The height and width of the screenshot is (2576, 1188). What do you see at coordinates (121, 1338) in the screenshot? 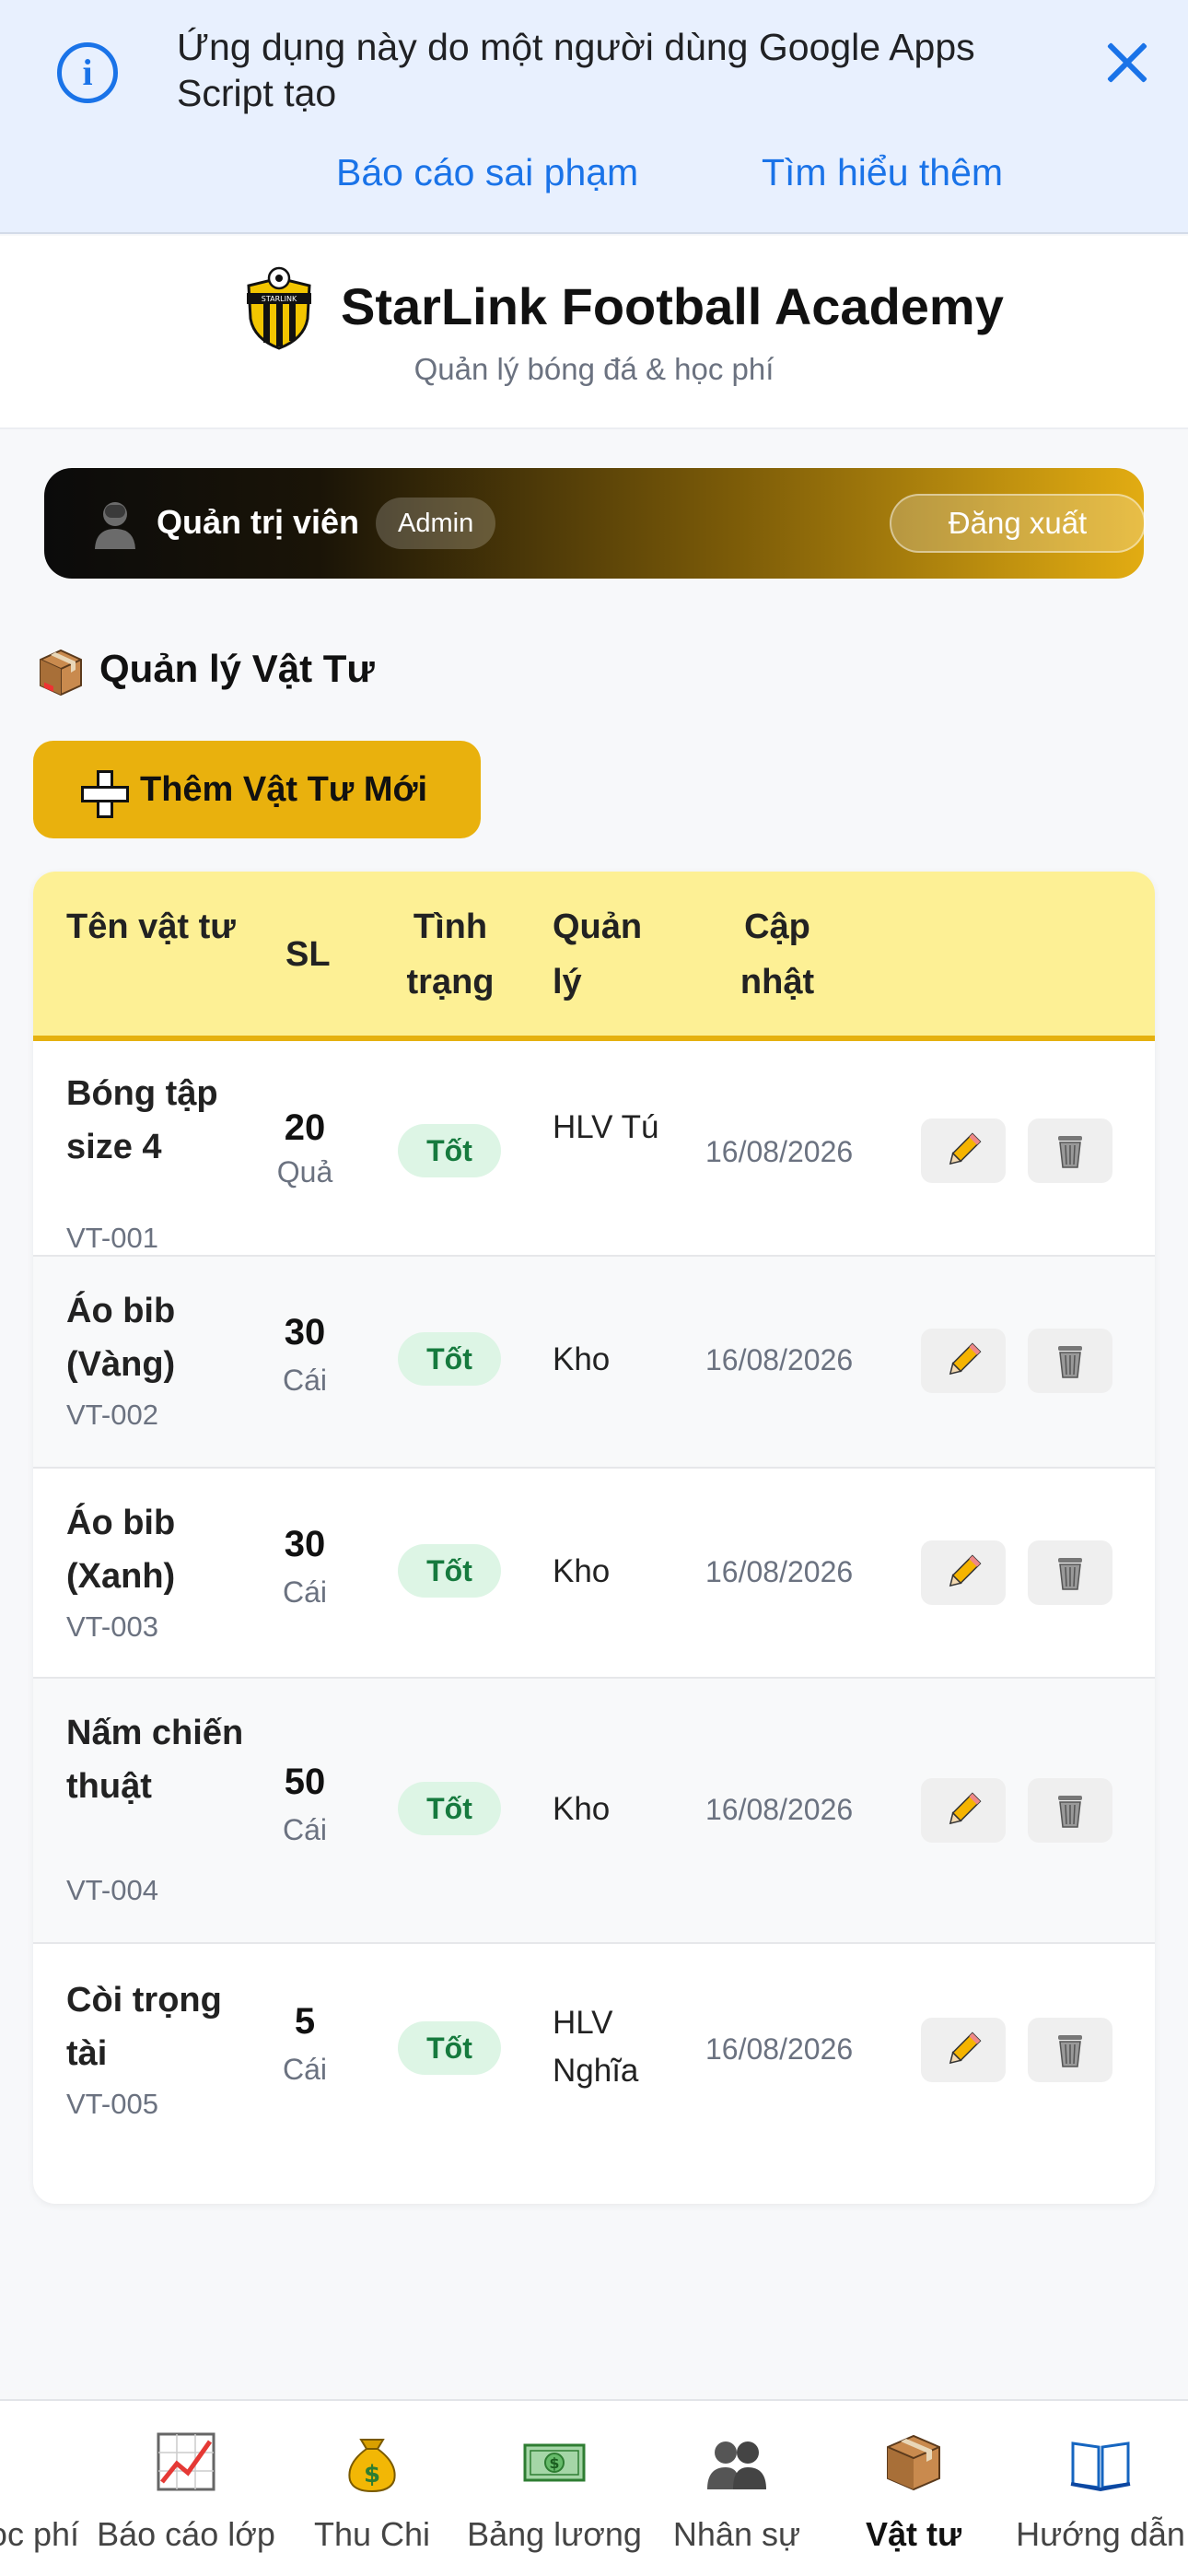
I see `item-name: Áo bib (Vàng)` at bounding box center [121, 1338].